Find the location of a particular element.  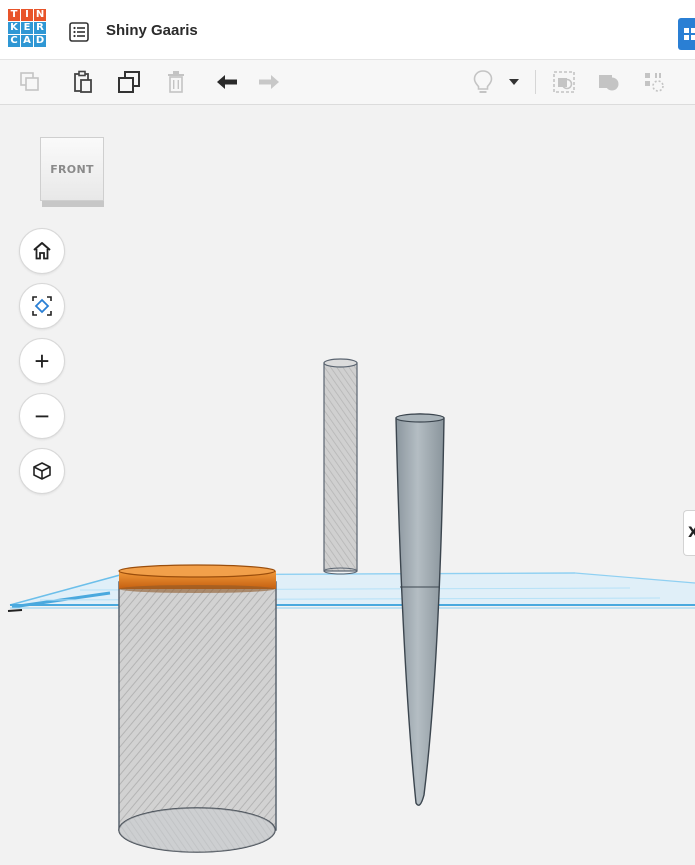

plus-icon: + is located at coordinates (42, 360).